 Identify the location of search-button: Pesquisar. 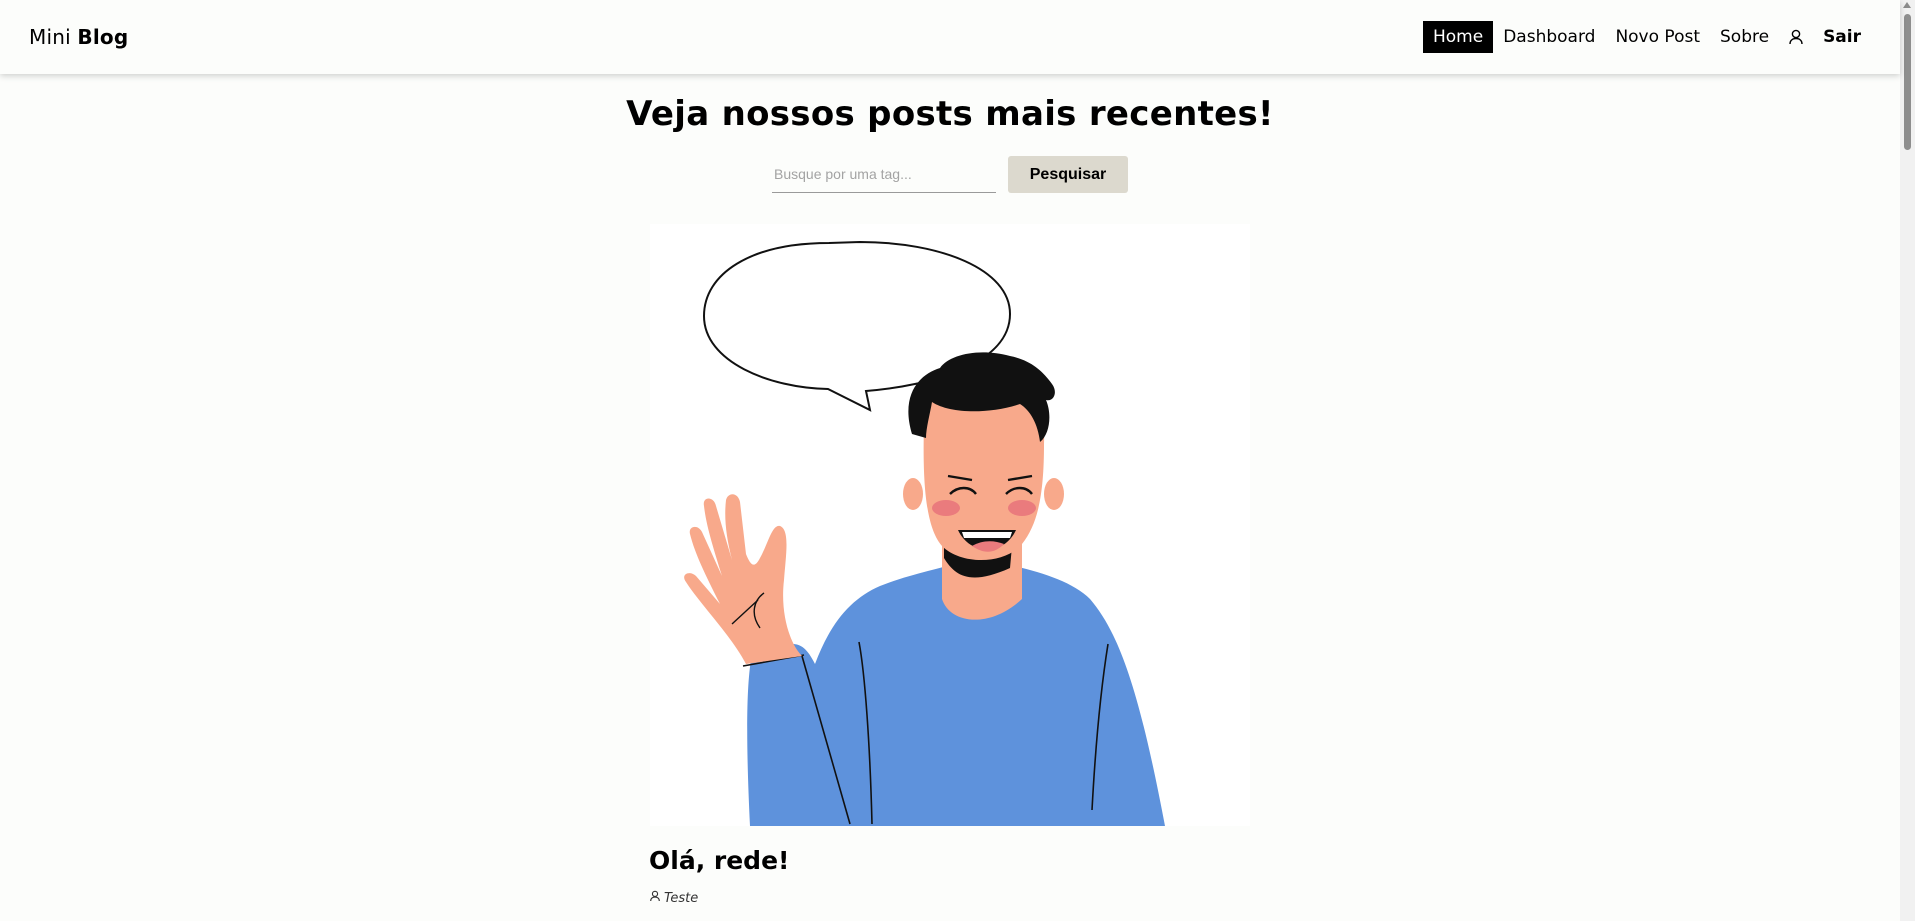
(1068, 174).